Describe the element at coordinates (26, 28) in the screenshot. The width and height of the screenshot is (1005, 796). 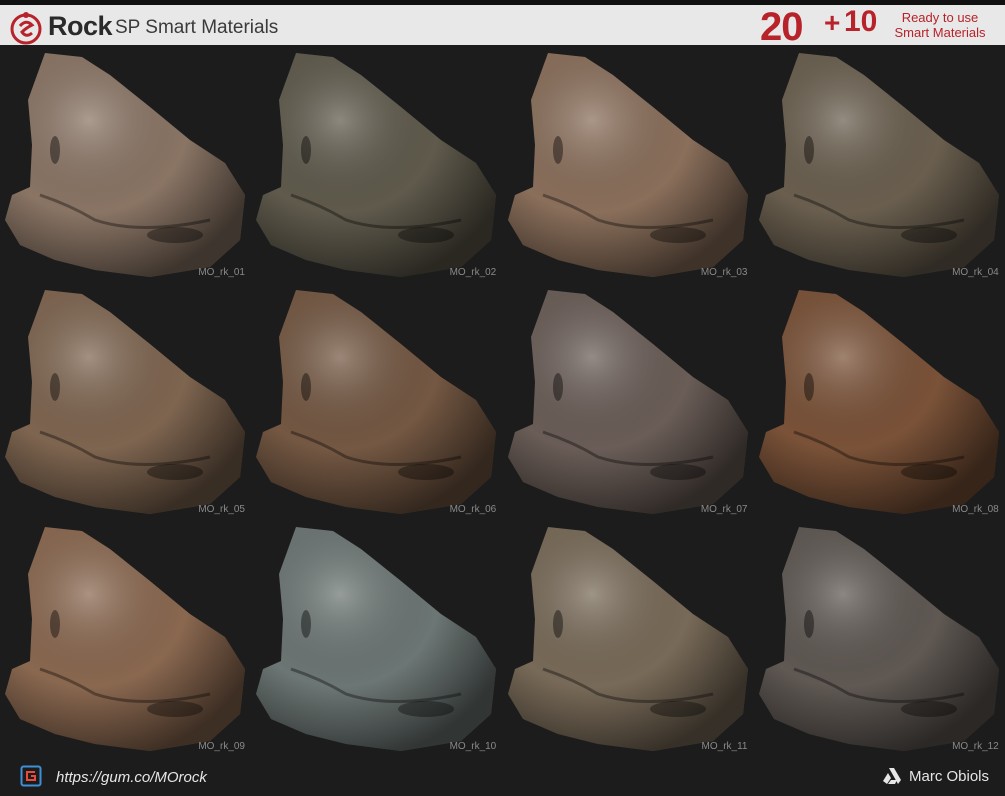
I see `substance-painter-logo-icon` at that location.